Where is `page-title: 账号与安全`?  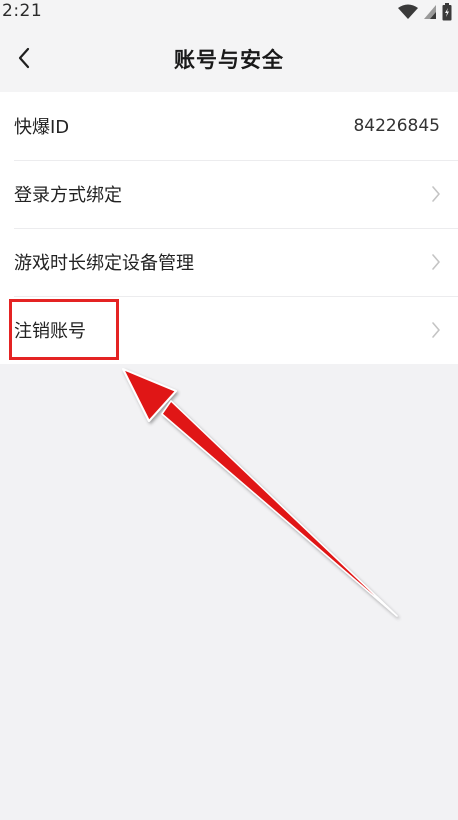 page-title: 账号与安全 is located at coordinates (229, 60).